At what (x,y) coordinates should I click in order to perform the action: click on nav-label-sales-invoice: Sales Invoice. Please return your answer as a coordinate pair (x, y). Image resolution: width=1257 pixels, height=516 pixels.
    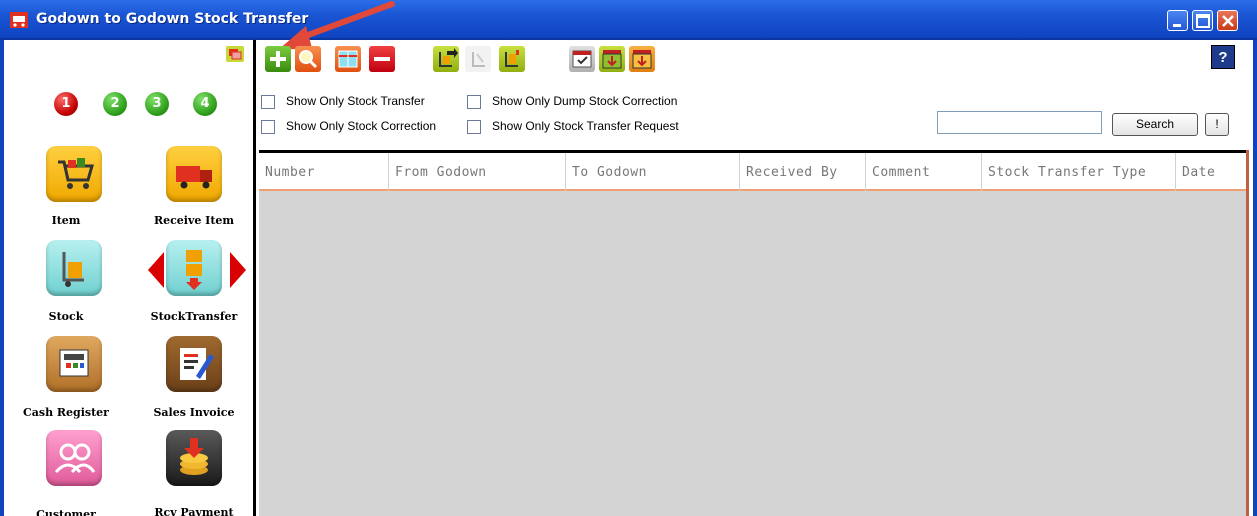
    Looking at the image, I should click on (194, 412).